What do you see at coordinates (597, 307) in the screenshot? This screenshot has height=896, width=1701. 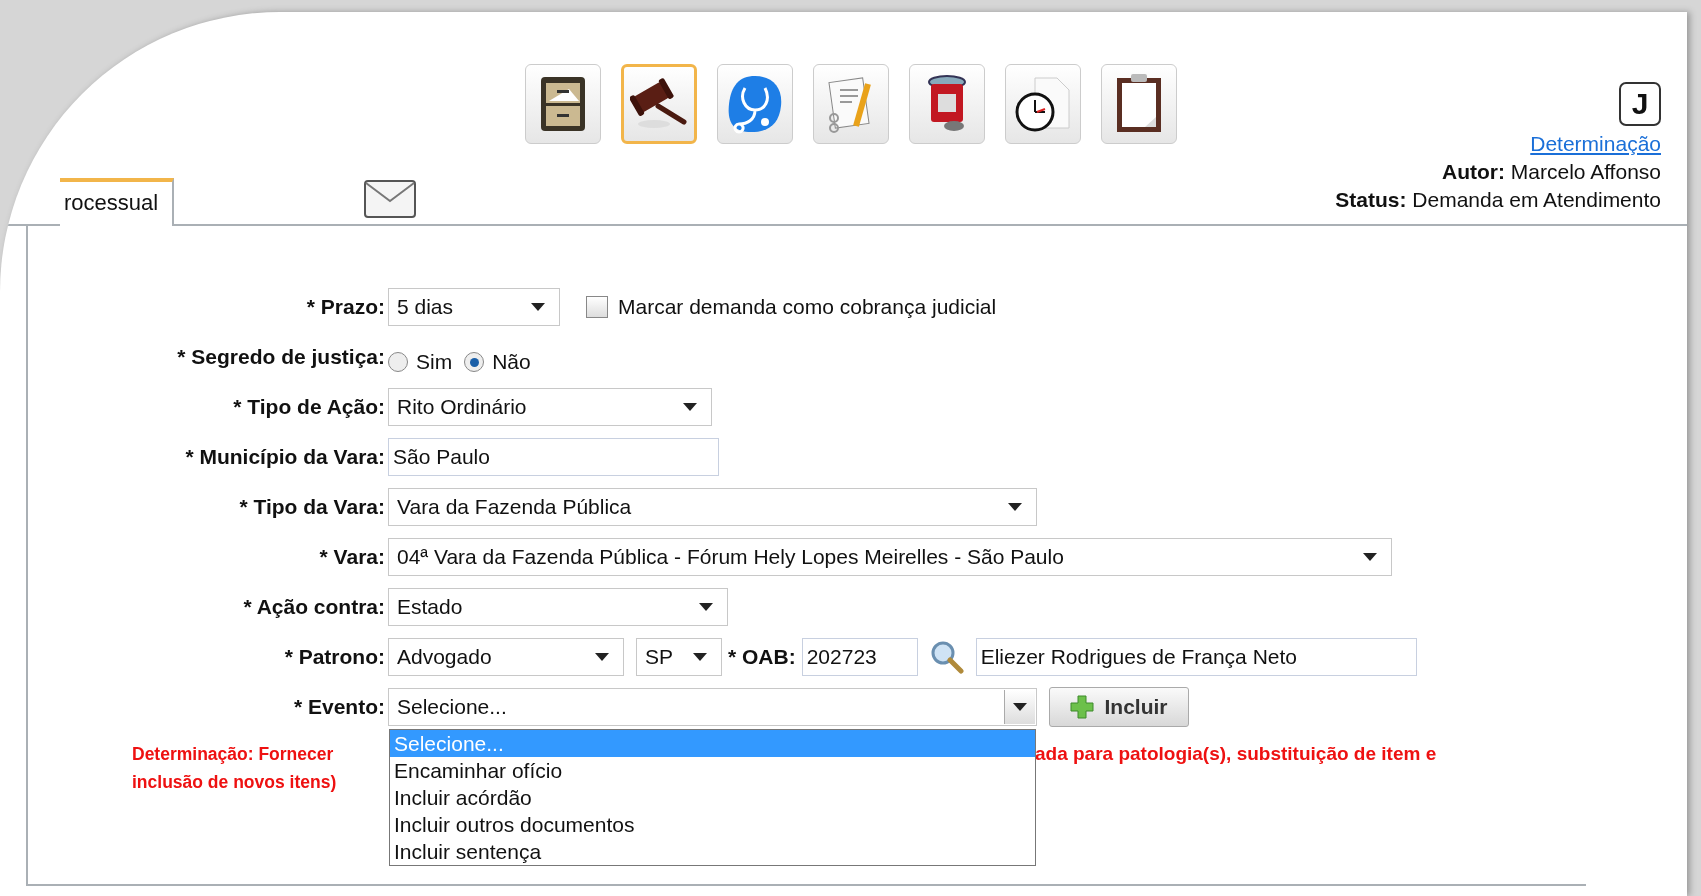 I see `checkbox` at bounding box center [597, 307].